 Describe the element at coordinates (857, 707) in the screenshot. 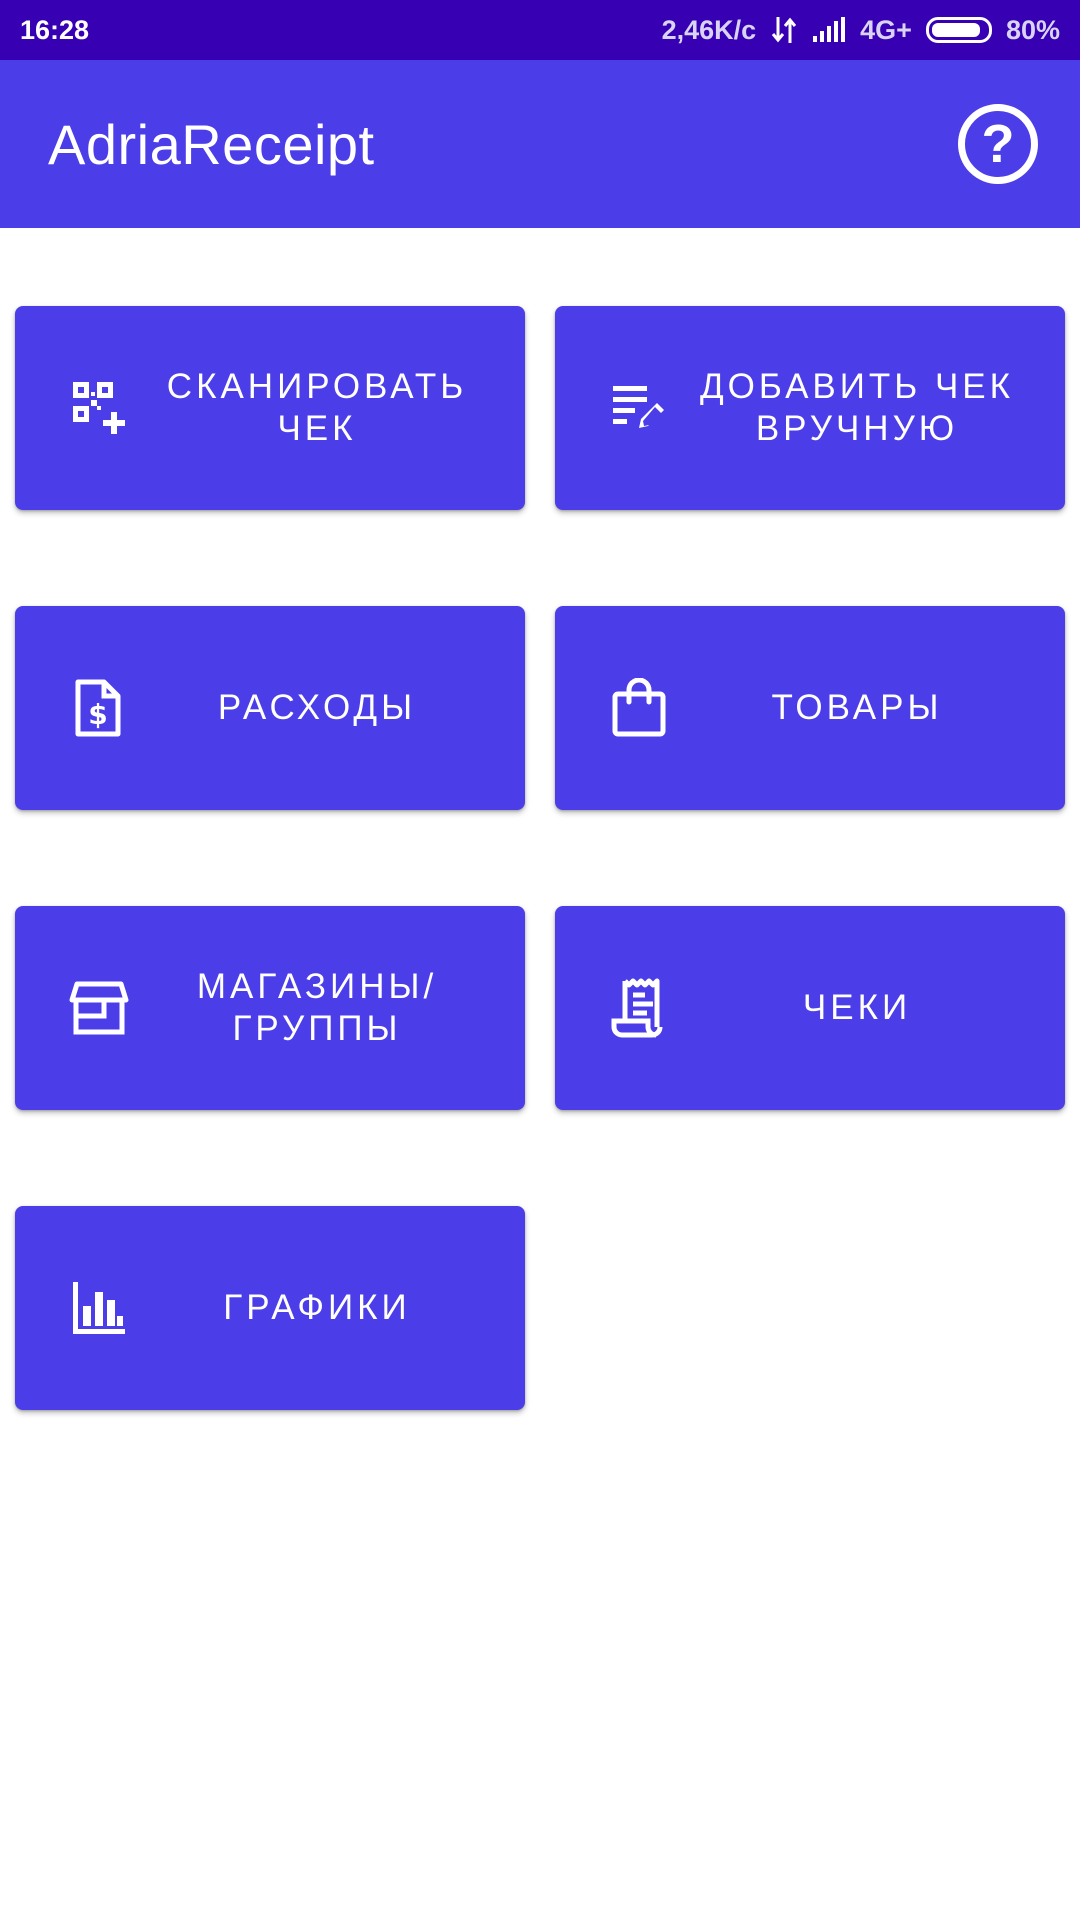

I see `products-label: ТОВАРЫ` at that location.